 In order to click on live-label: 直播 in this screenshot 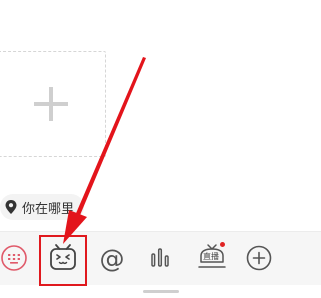, I will do `click(211, 256)`.